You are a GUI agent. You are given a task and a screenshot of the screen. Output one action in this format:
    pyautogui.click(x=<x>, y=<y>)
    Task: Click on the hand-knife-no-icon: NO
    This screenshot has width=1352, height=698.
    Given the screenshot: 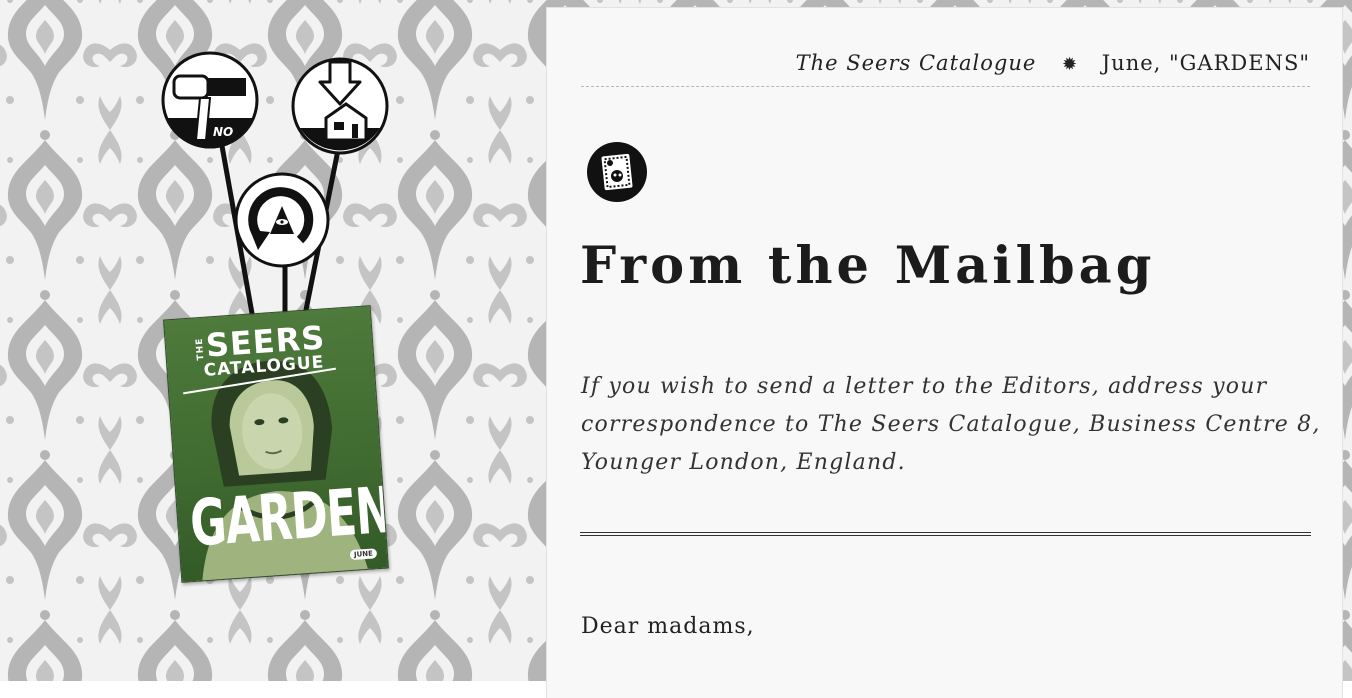 What is the action you would take?
    pyautogui.click(x=210, y=100)
    